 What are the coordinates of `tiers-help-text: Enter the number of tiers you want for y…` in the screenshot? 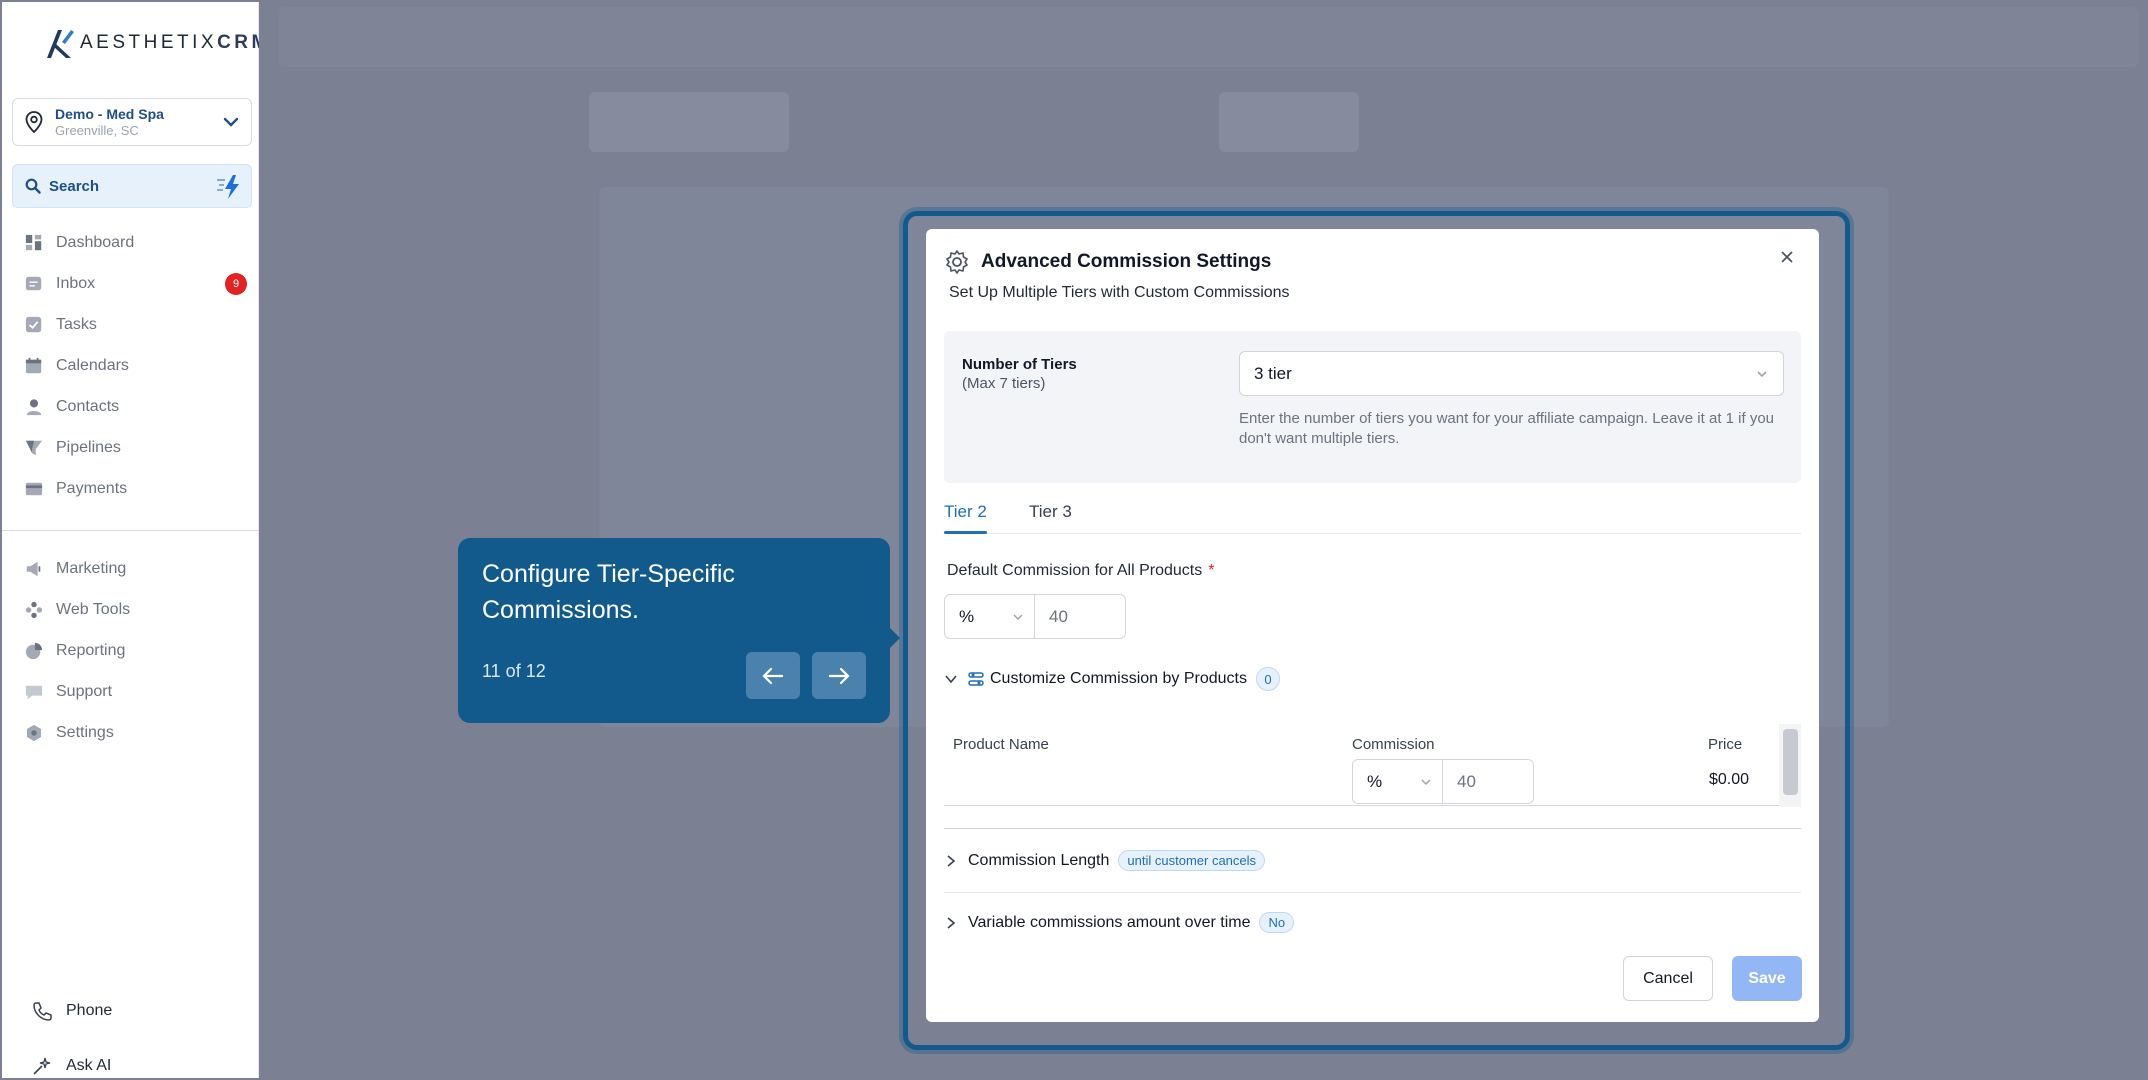 It's located at (1507, 428).